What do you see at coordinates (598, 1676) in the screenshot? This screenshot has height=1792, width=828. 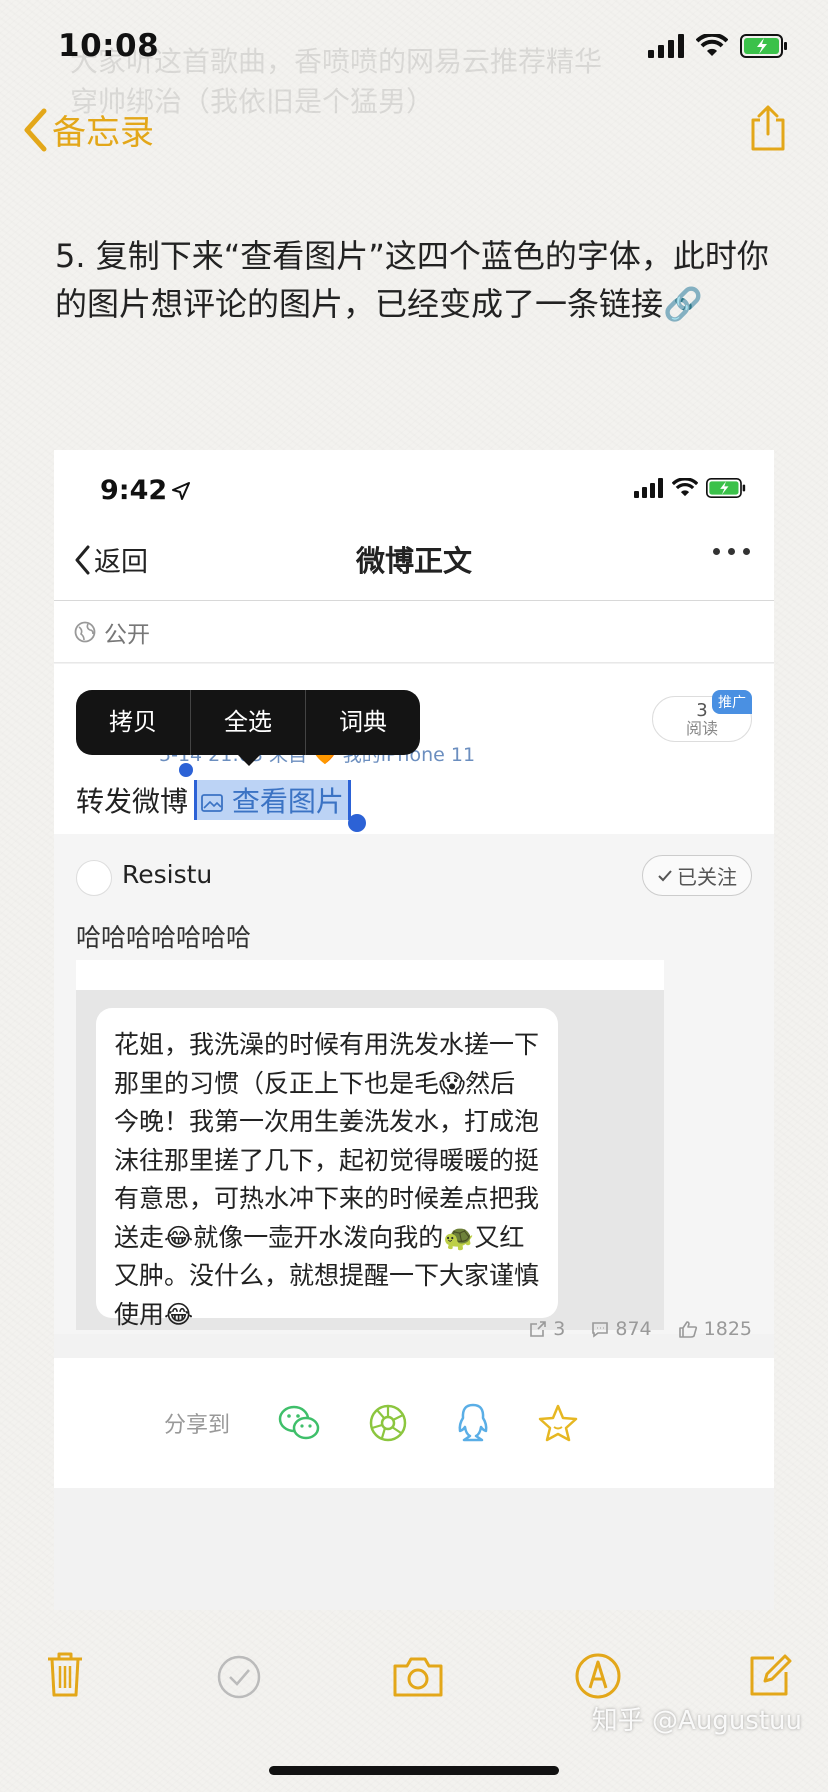 I see `markup-pen-icon` at bounding box center [598, 1676].